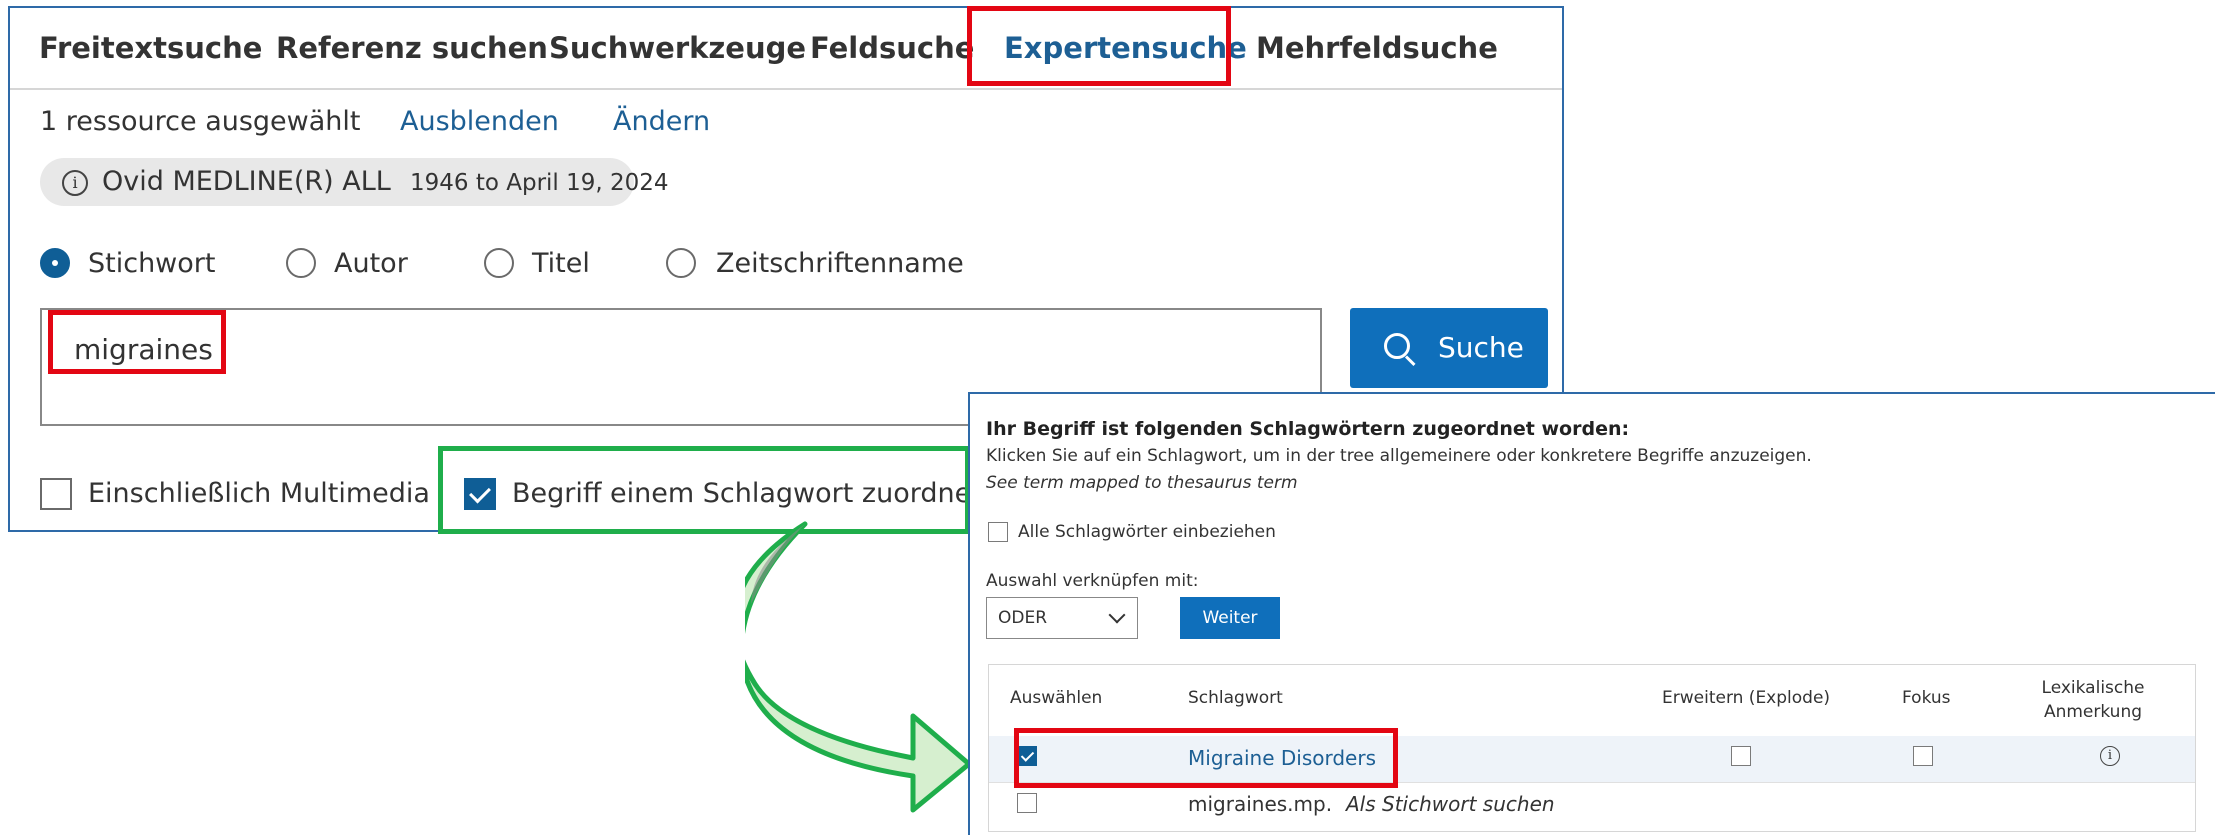 This screenshot has width=2215, height=835. Describe the element at coordinates (200, 121) in the screenshot. I see `resources-selected-text: 1 ressource ausgewählt` at that location.